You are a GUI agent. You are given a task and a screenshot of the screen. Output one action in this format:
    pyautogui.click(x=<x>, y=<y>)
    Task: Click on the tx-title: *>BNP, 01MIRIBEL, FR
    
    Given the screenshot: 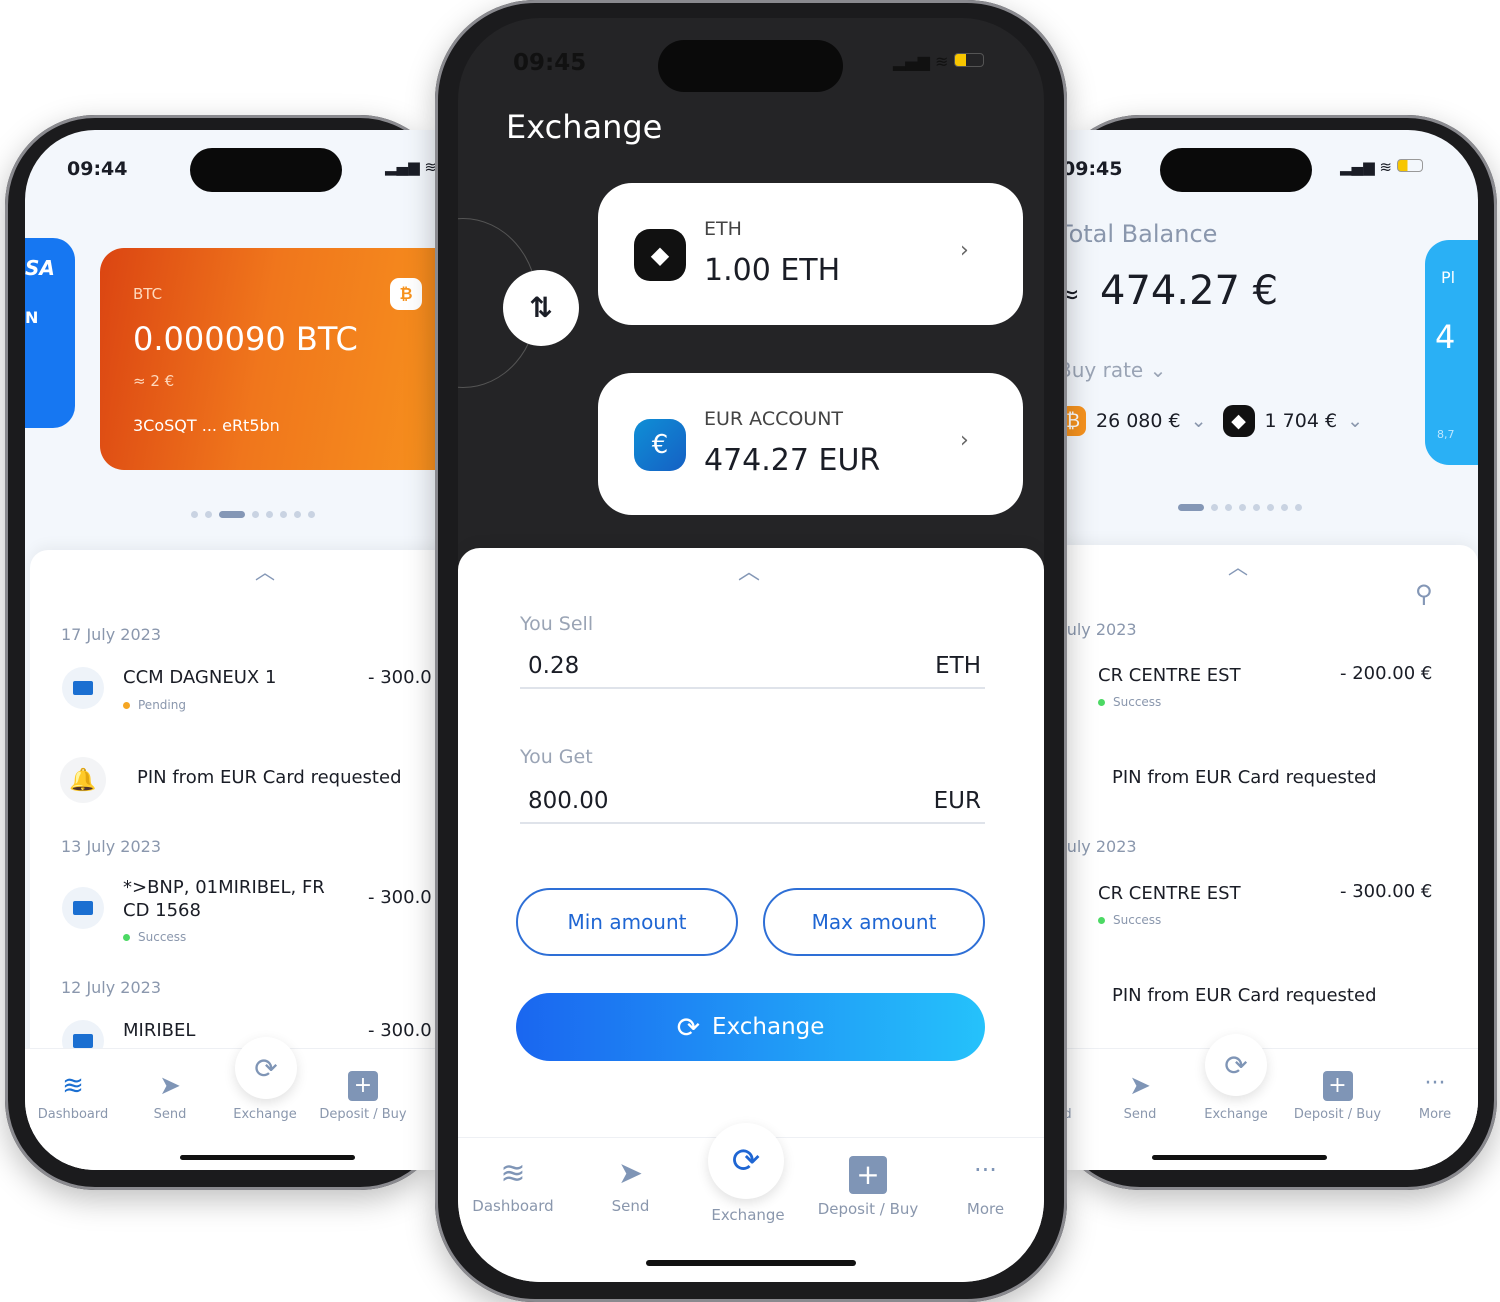 What is the action you would take?
    pyautogui.click(x=224, y=887)
    